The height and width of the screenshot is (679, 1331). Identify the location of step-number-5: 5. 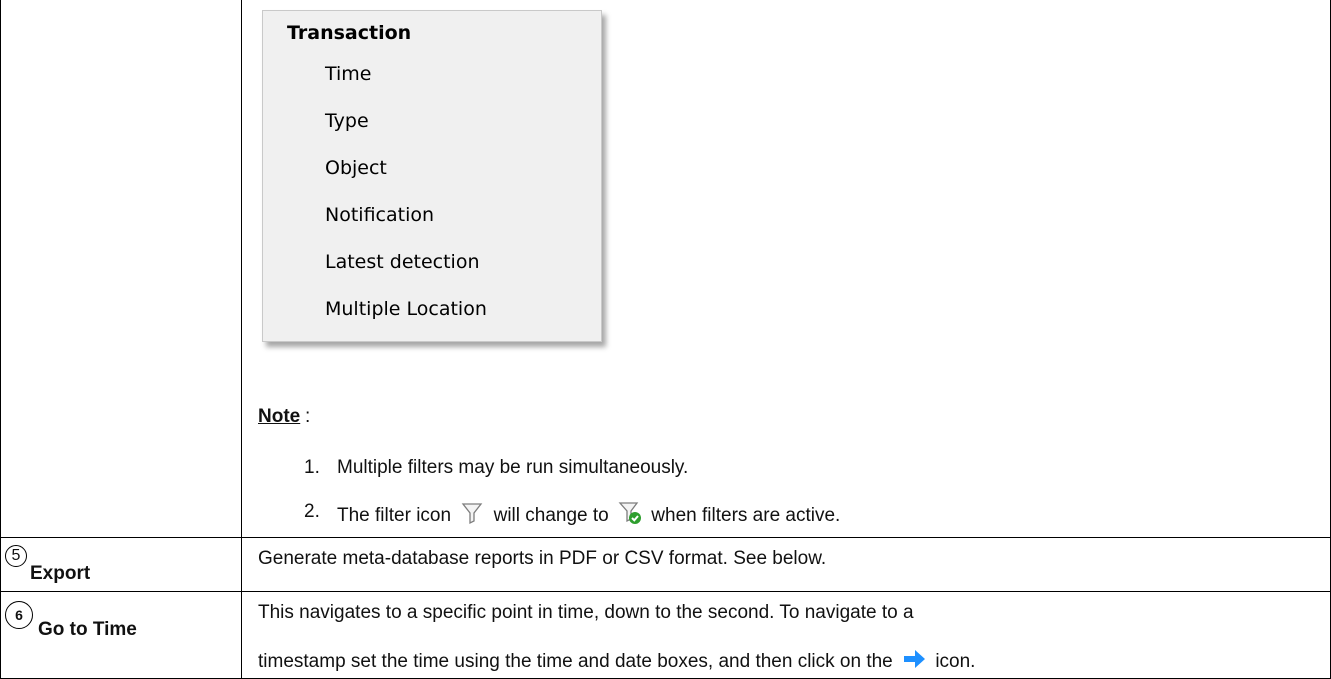
(16, 555).